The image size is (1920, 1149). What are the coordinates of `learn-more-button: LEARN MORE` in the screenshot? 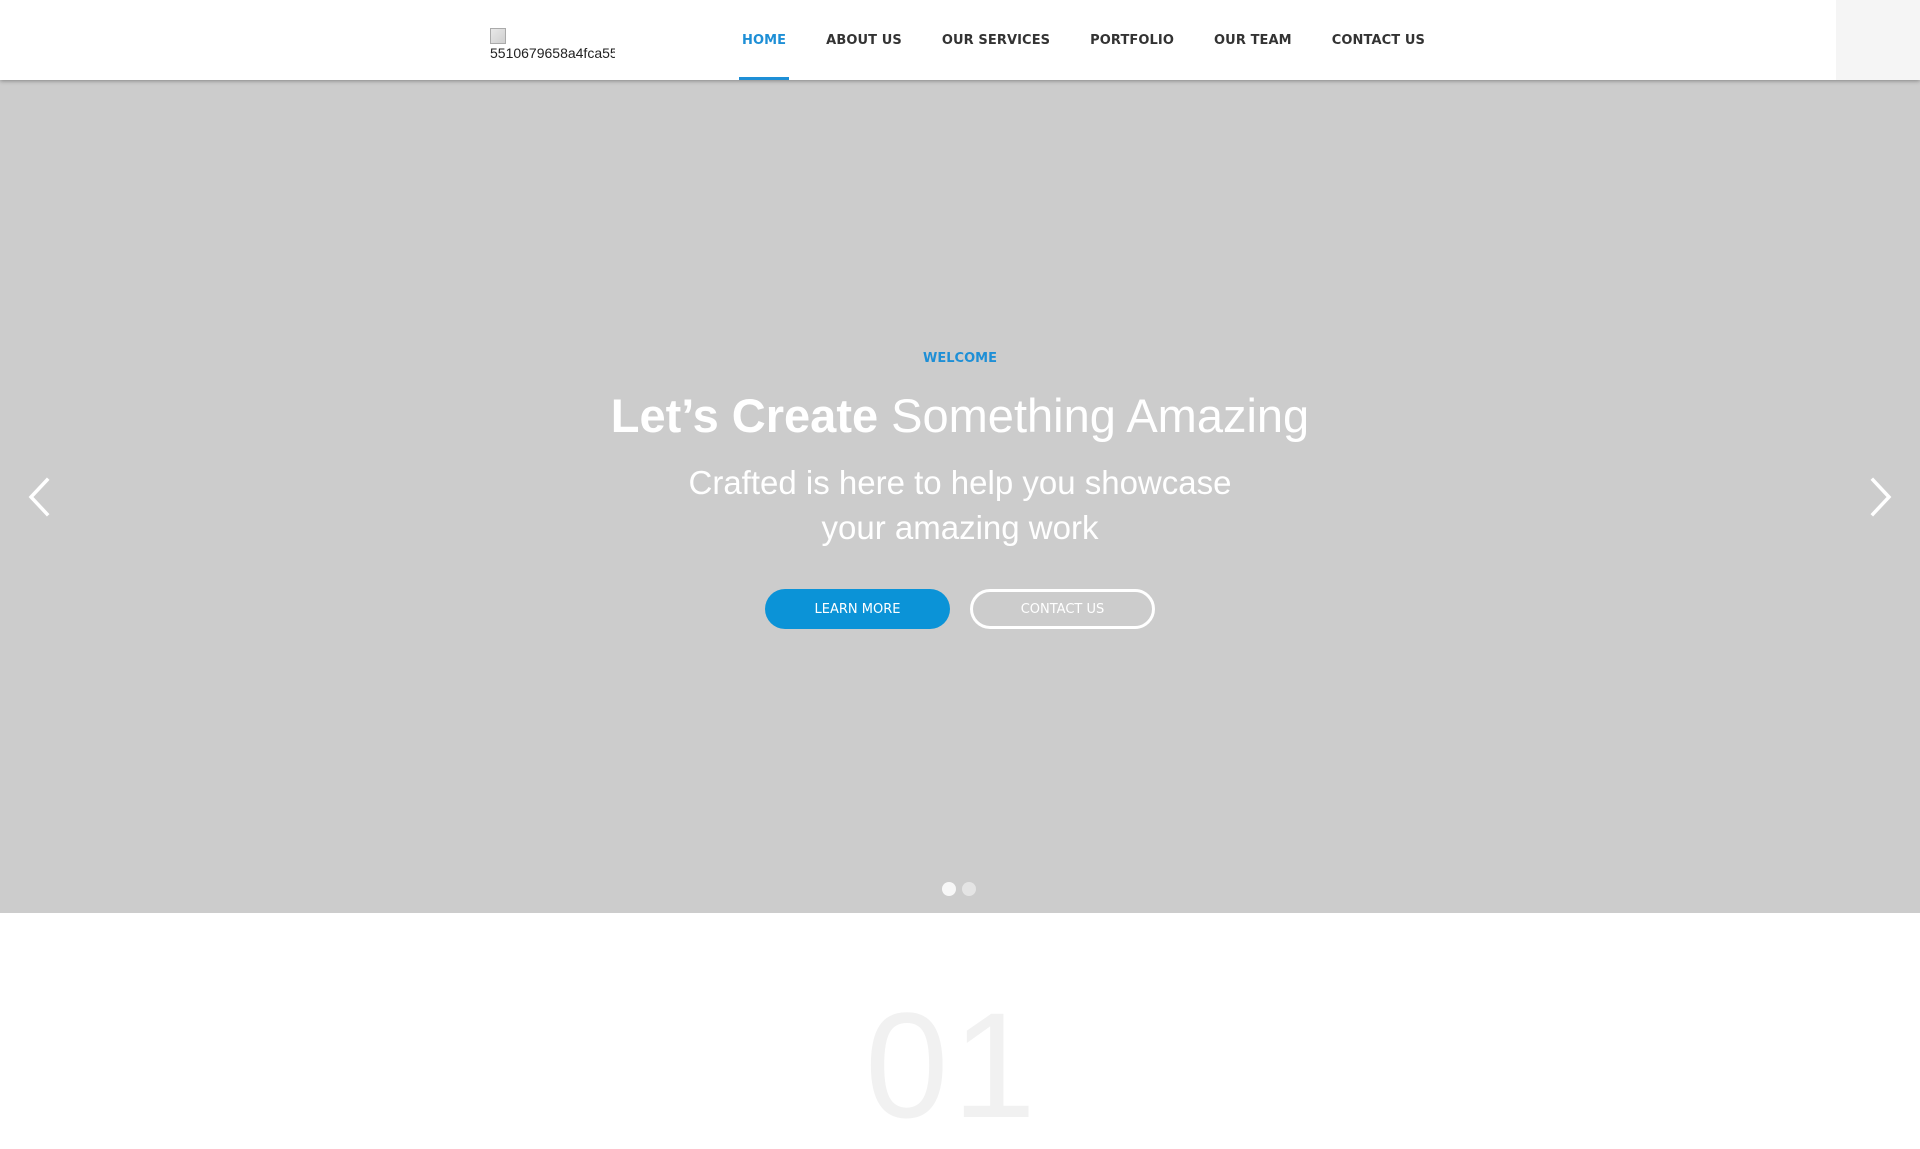 It's located at (857, 609).